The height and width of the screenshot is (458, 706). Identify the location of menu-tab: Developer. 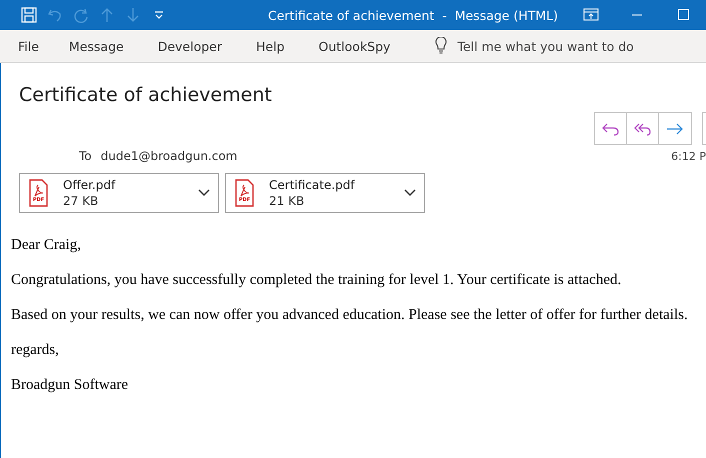
(190, 46).